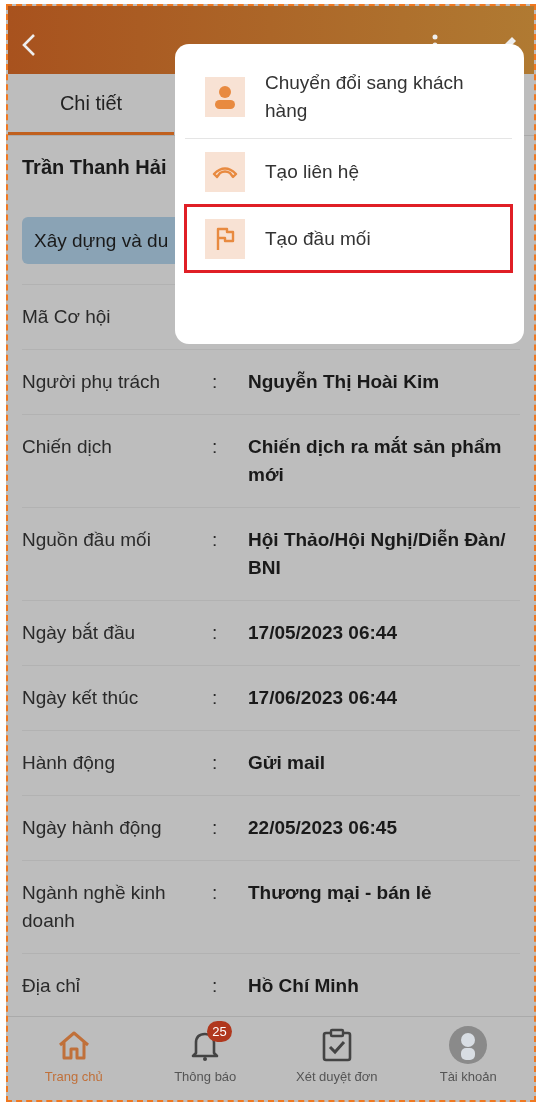  I want to click on phone-icon, so click(225, 172).